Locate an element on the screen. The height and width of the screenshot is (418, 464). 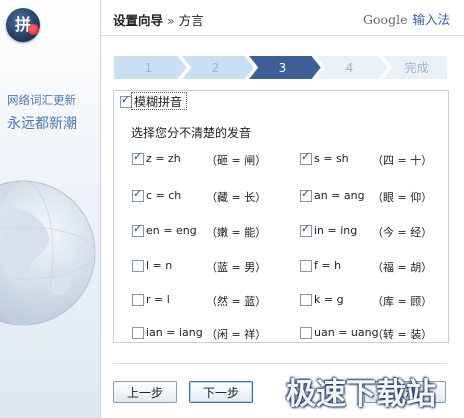
dialect-option-label: in = ing is located at coordinates (336, 230).